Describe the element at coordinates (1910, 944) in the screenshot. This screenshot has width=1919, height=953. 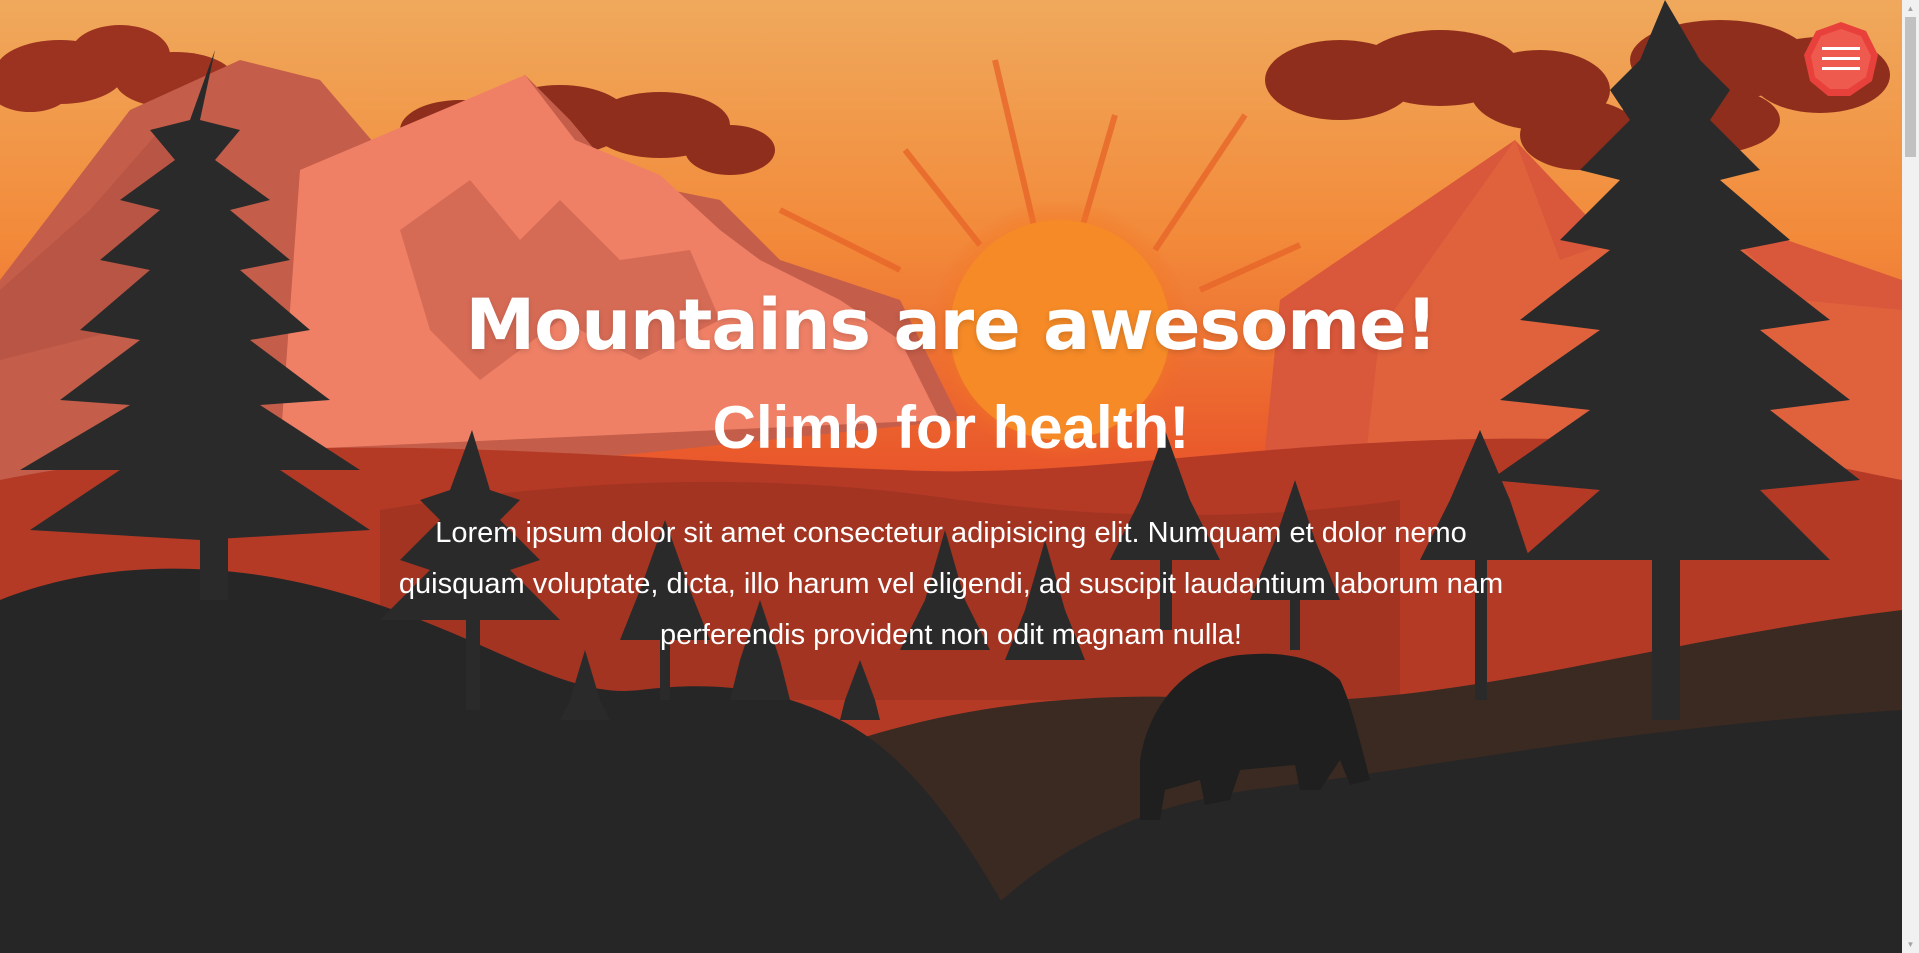
I see `scroll-down-arrow-icon: ▼` at that location.